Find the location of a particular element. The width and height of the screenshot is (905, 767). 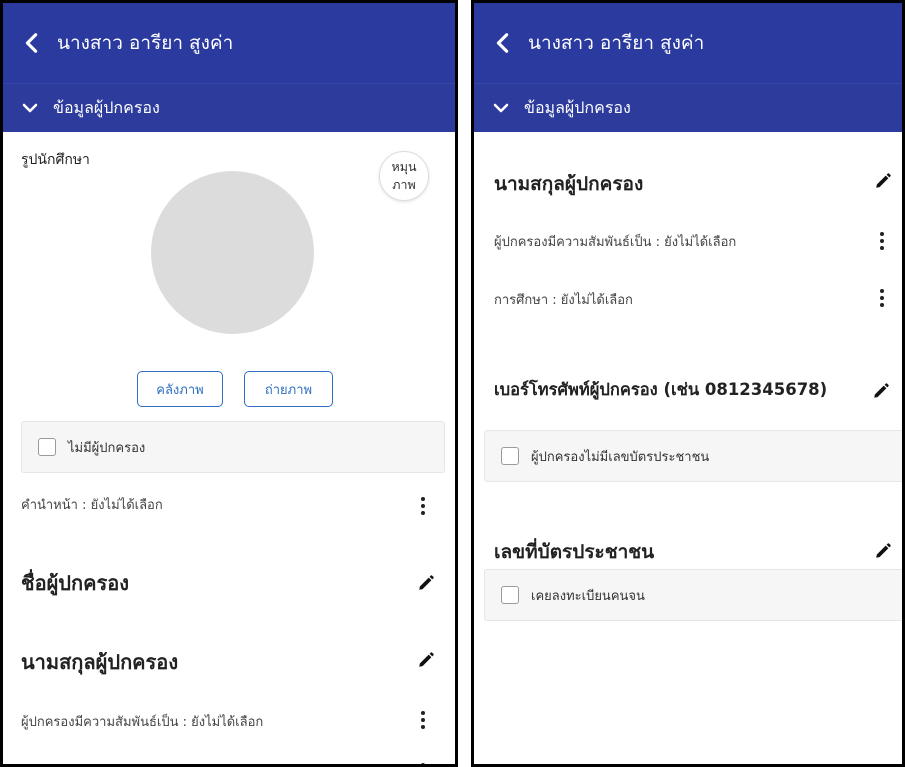

prefix-row-label: คำนำหน้า : ยังไม่ได้เลือก is located at coordinates (92, 505).